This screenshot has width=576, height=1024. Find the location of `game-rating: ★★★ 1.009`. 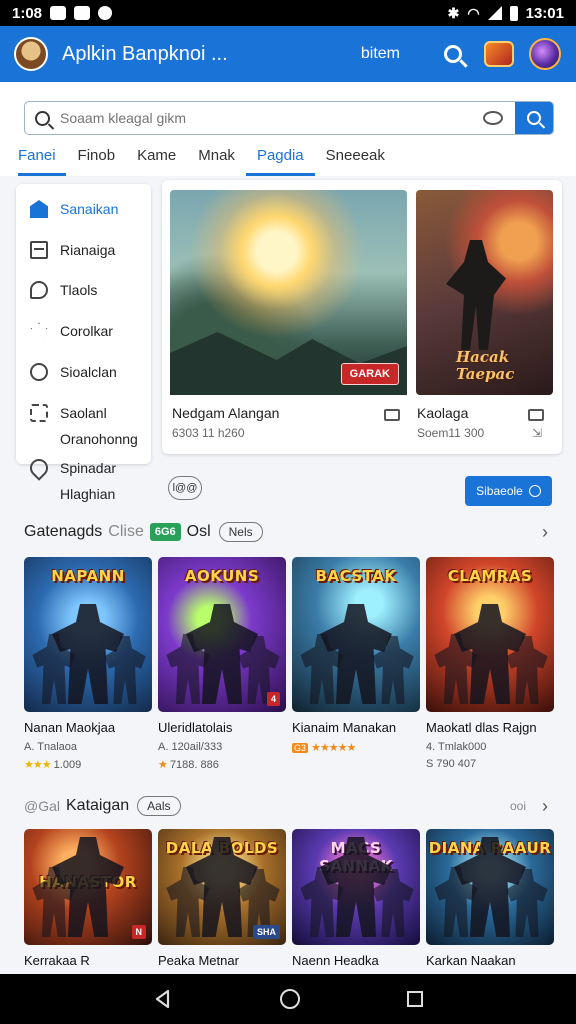

game-rating: ★★★ 1.009 is located at coordinates (88, 764).